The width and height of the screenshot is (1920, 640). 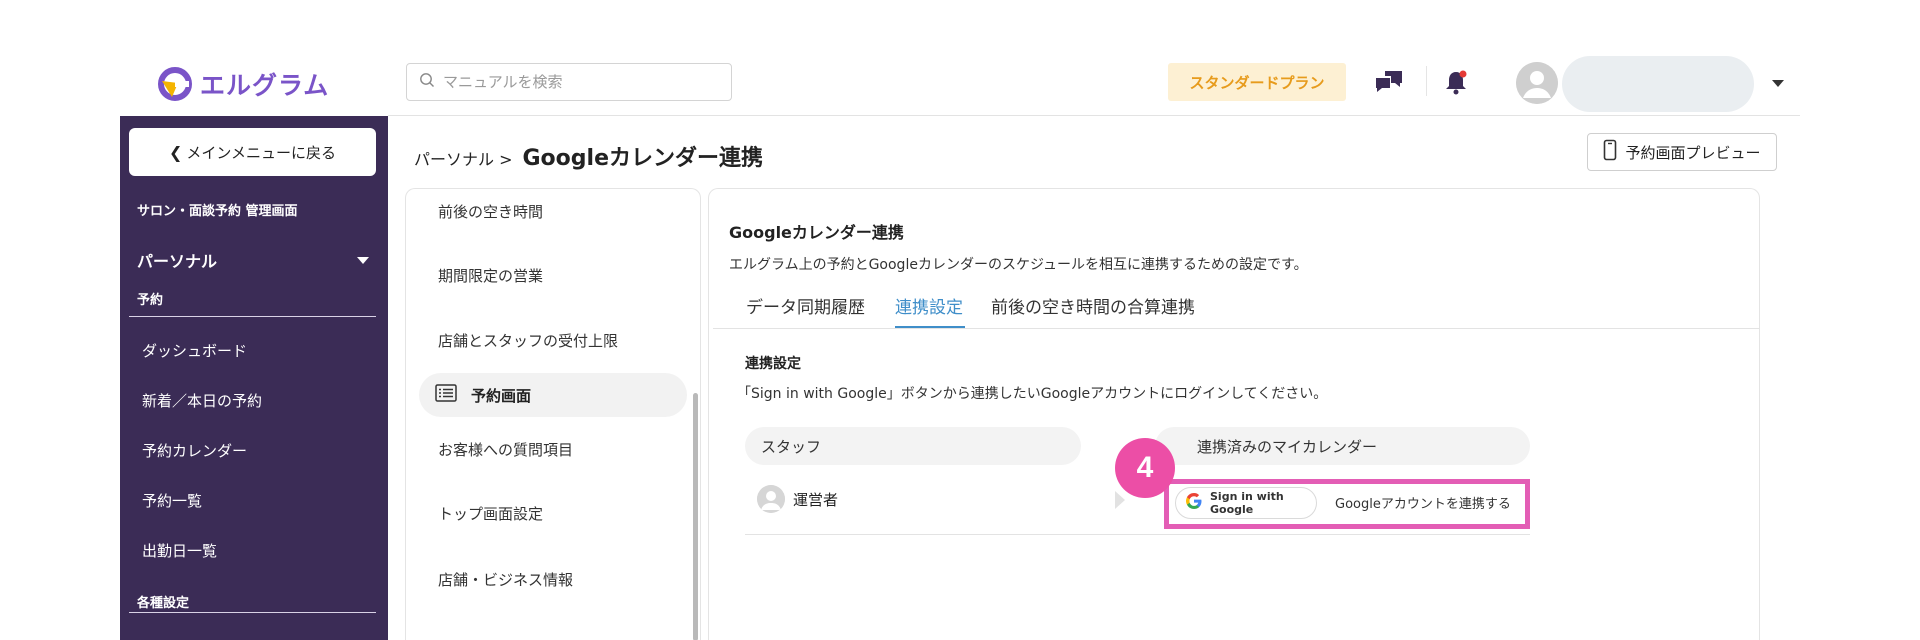 I want to click on column-header-staff: スタッフ, so click(x=913, y=446).